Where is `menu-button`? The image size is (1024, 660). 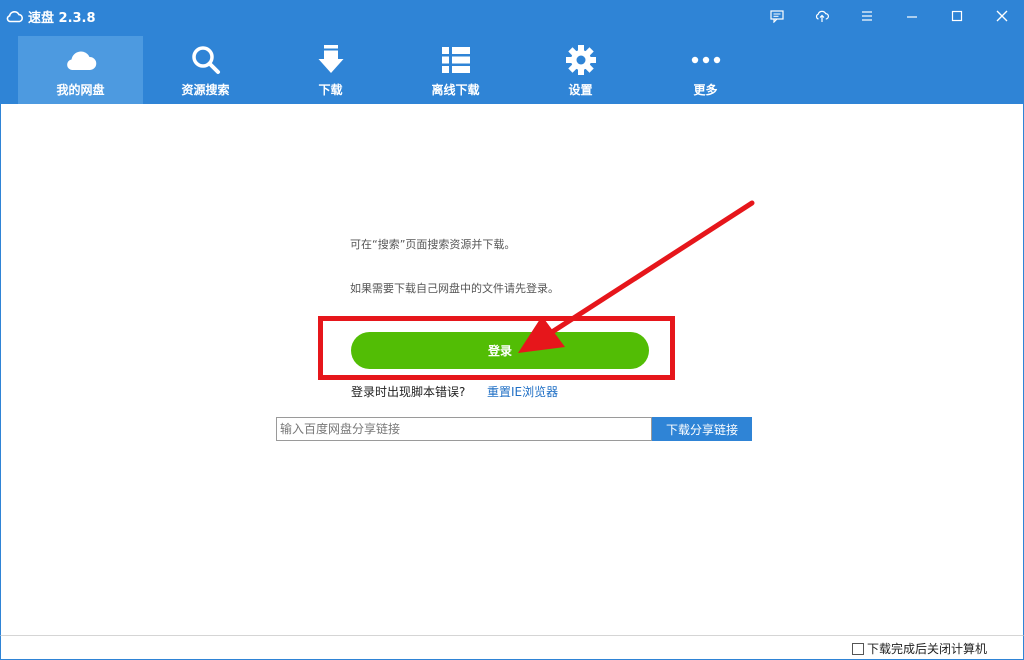 menu-button is located at coordinates (866, 16).